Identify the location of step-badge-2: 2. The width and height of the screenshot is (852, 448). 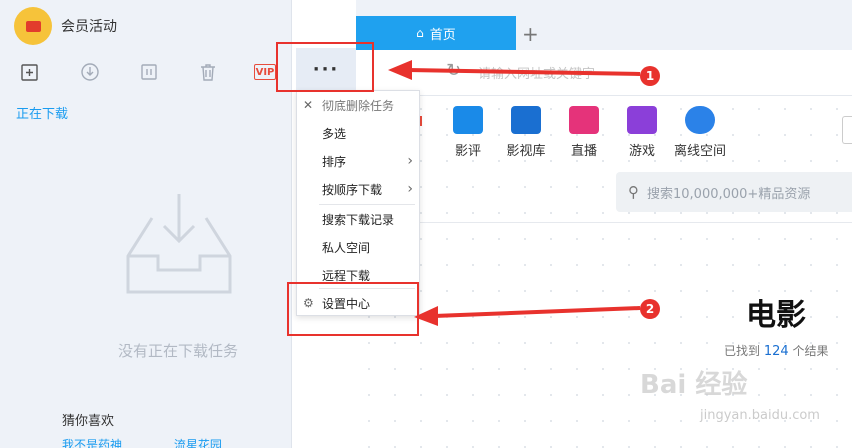
(650, 309).